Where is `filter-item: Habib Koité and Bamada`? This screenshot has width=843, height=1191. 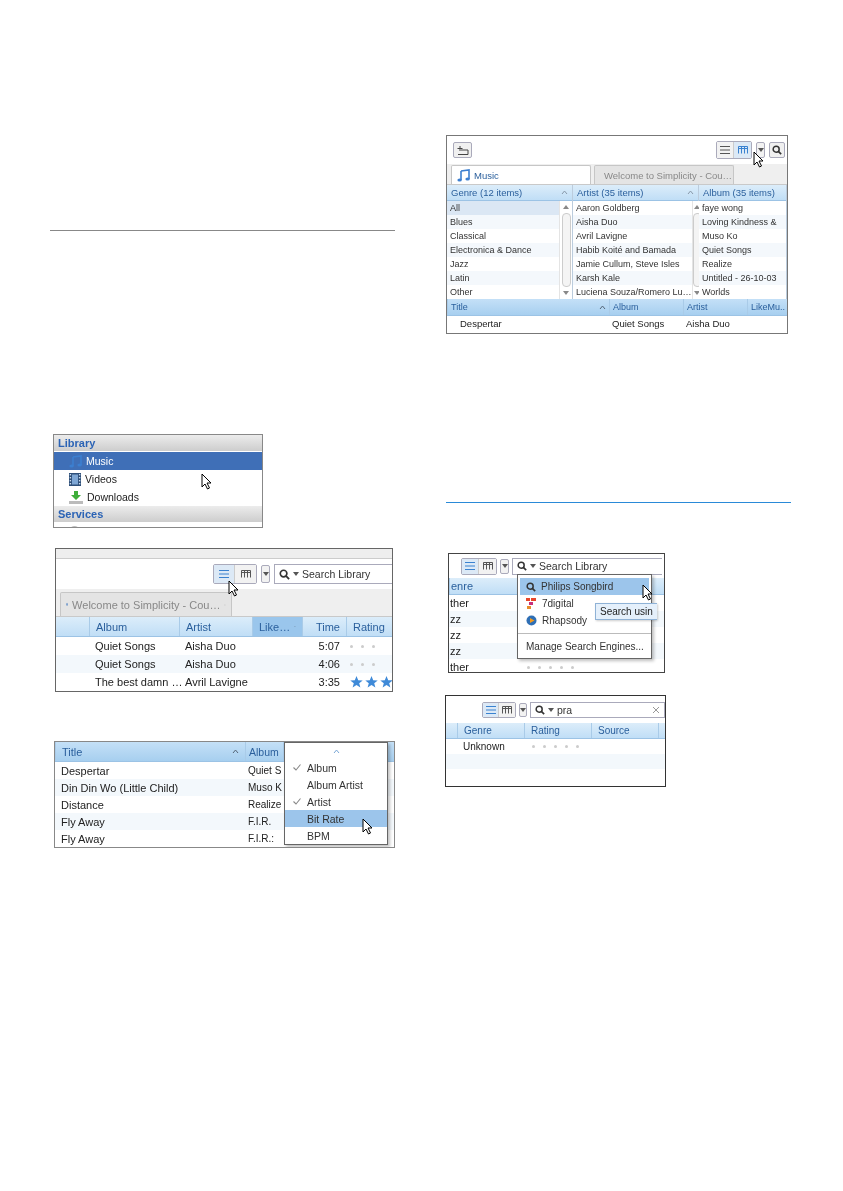
filter-item: Habib Koité and Bamada is located at coordinates (632, 250).